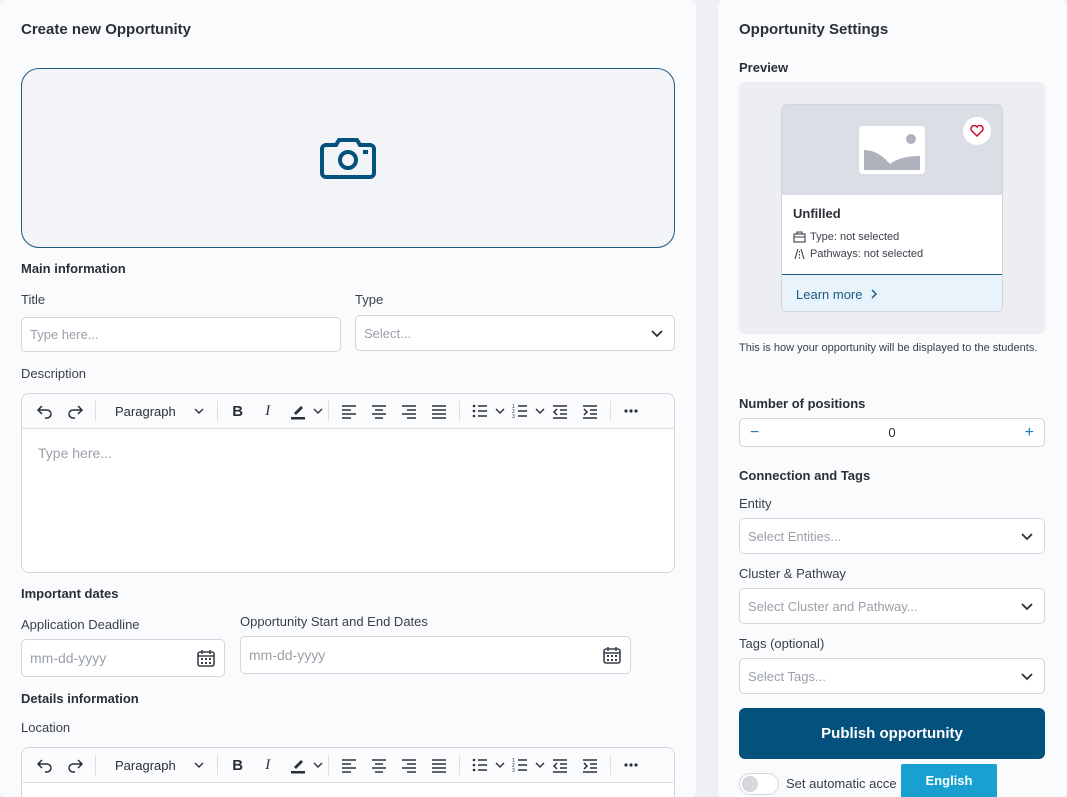 Image resolution: width=1067 pixels, height=797 pixels. I want to click on learn-more-link: Learn more, so click(892, 292).